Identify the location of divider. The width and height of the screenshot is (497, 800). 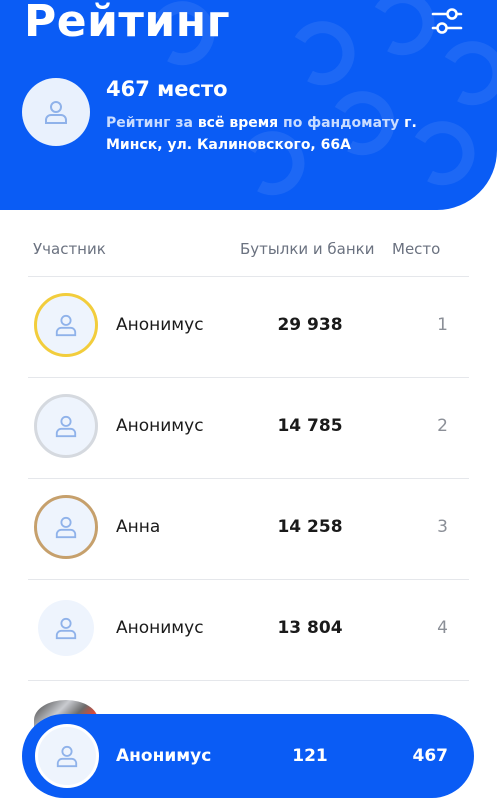
(248, 680).